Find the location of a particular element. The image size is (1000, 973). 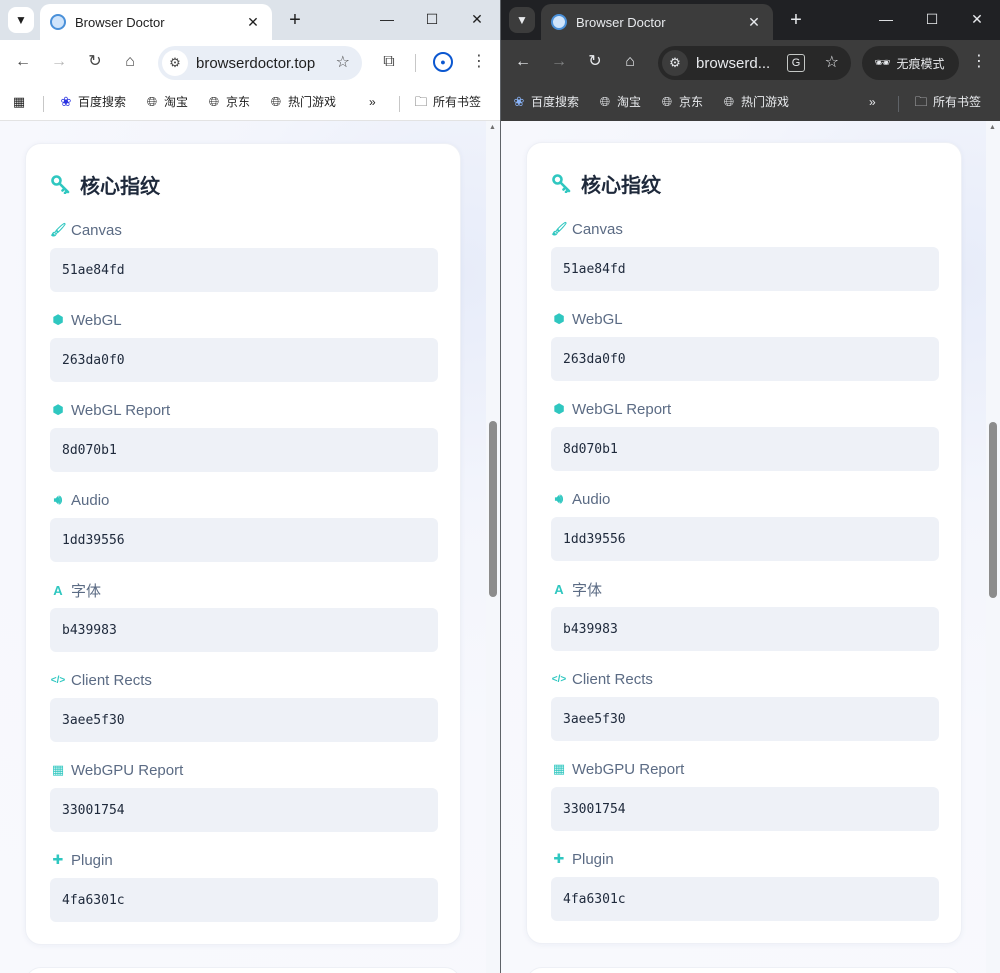

fingerprint-field: ⬢ WebGL Report 8d070b1 is located at coordinates (244, 436).